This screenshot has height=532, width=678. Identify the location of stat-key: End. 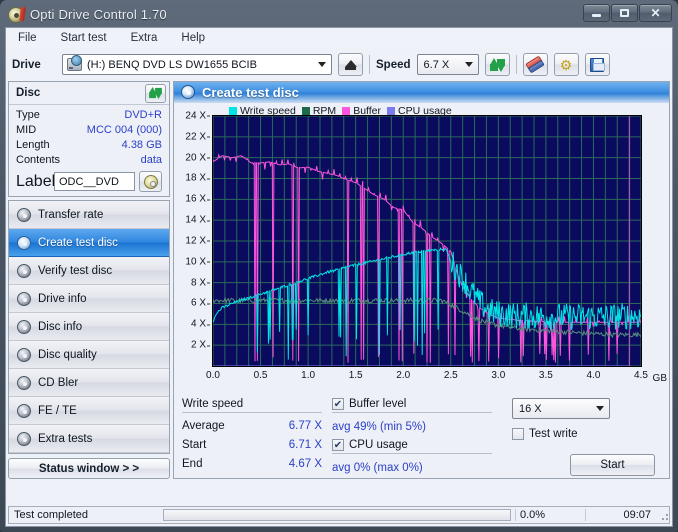
(192, 464).